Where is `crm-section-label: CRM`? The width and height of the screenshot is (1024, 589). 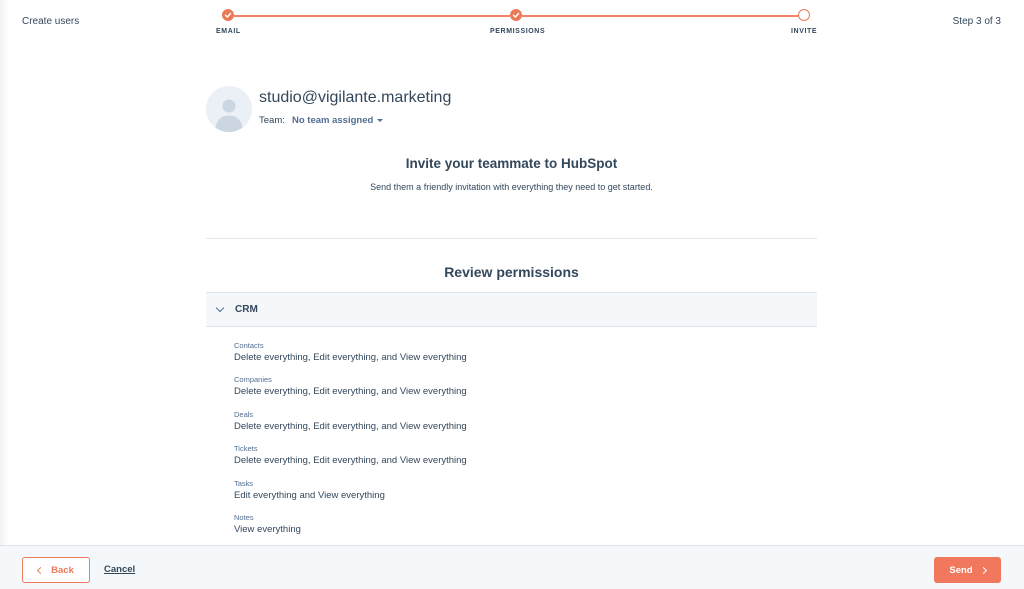 crm-section-label: CRM is located at coordinates (246, 309).